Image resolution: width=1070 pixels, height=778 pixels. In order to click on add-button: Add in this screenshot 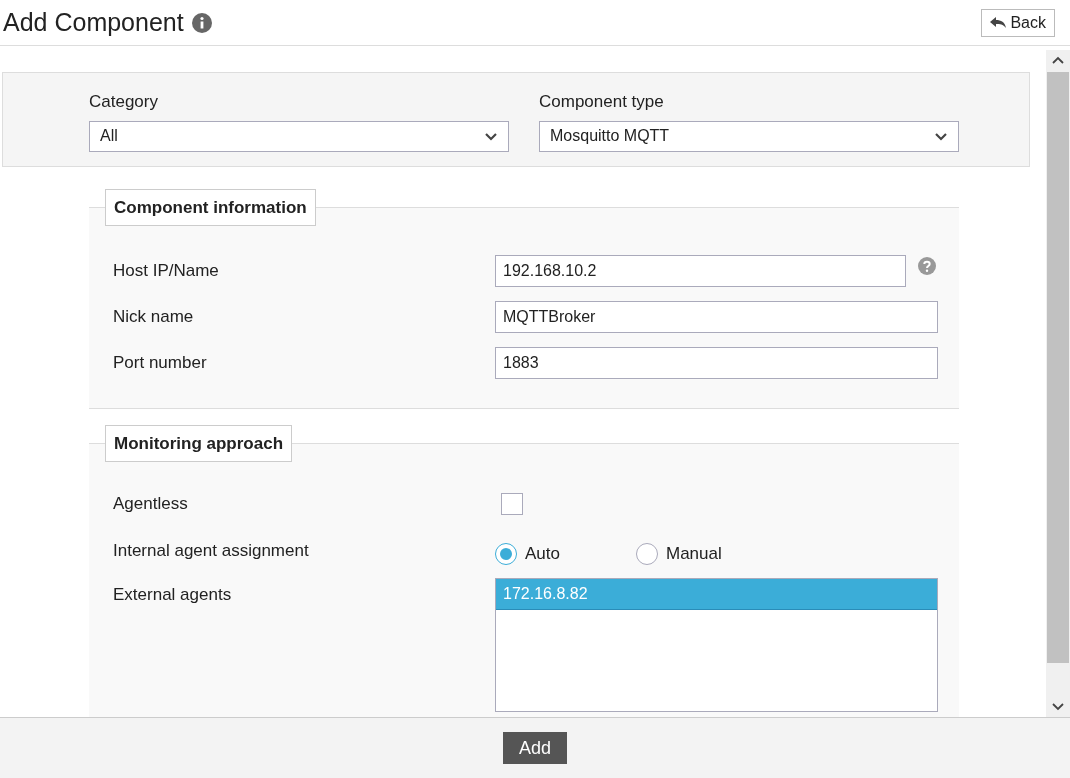, I will do `click(535, 748)`.